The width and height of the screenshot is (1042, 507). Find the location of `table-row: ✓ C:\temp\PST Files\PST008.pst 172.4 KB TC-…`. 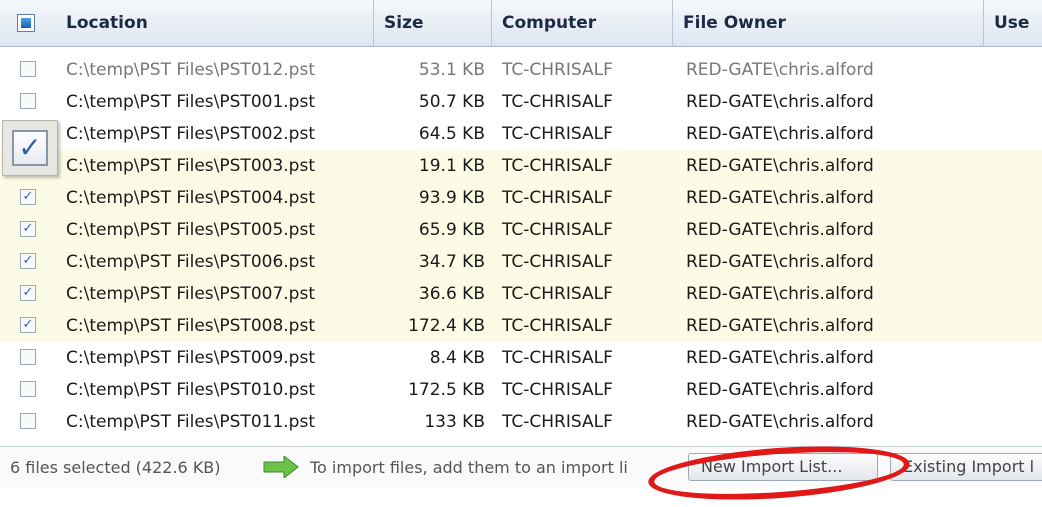

table-row: ✓ C:\temp\PST Files\PST008.pst 172.4 KB TC-… is located at coordinates (521, 326).